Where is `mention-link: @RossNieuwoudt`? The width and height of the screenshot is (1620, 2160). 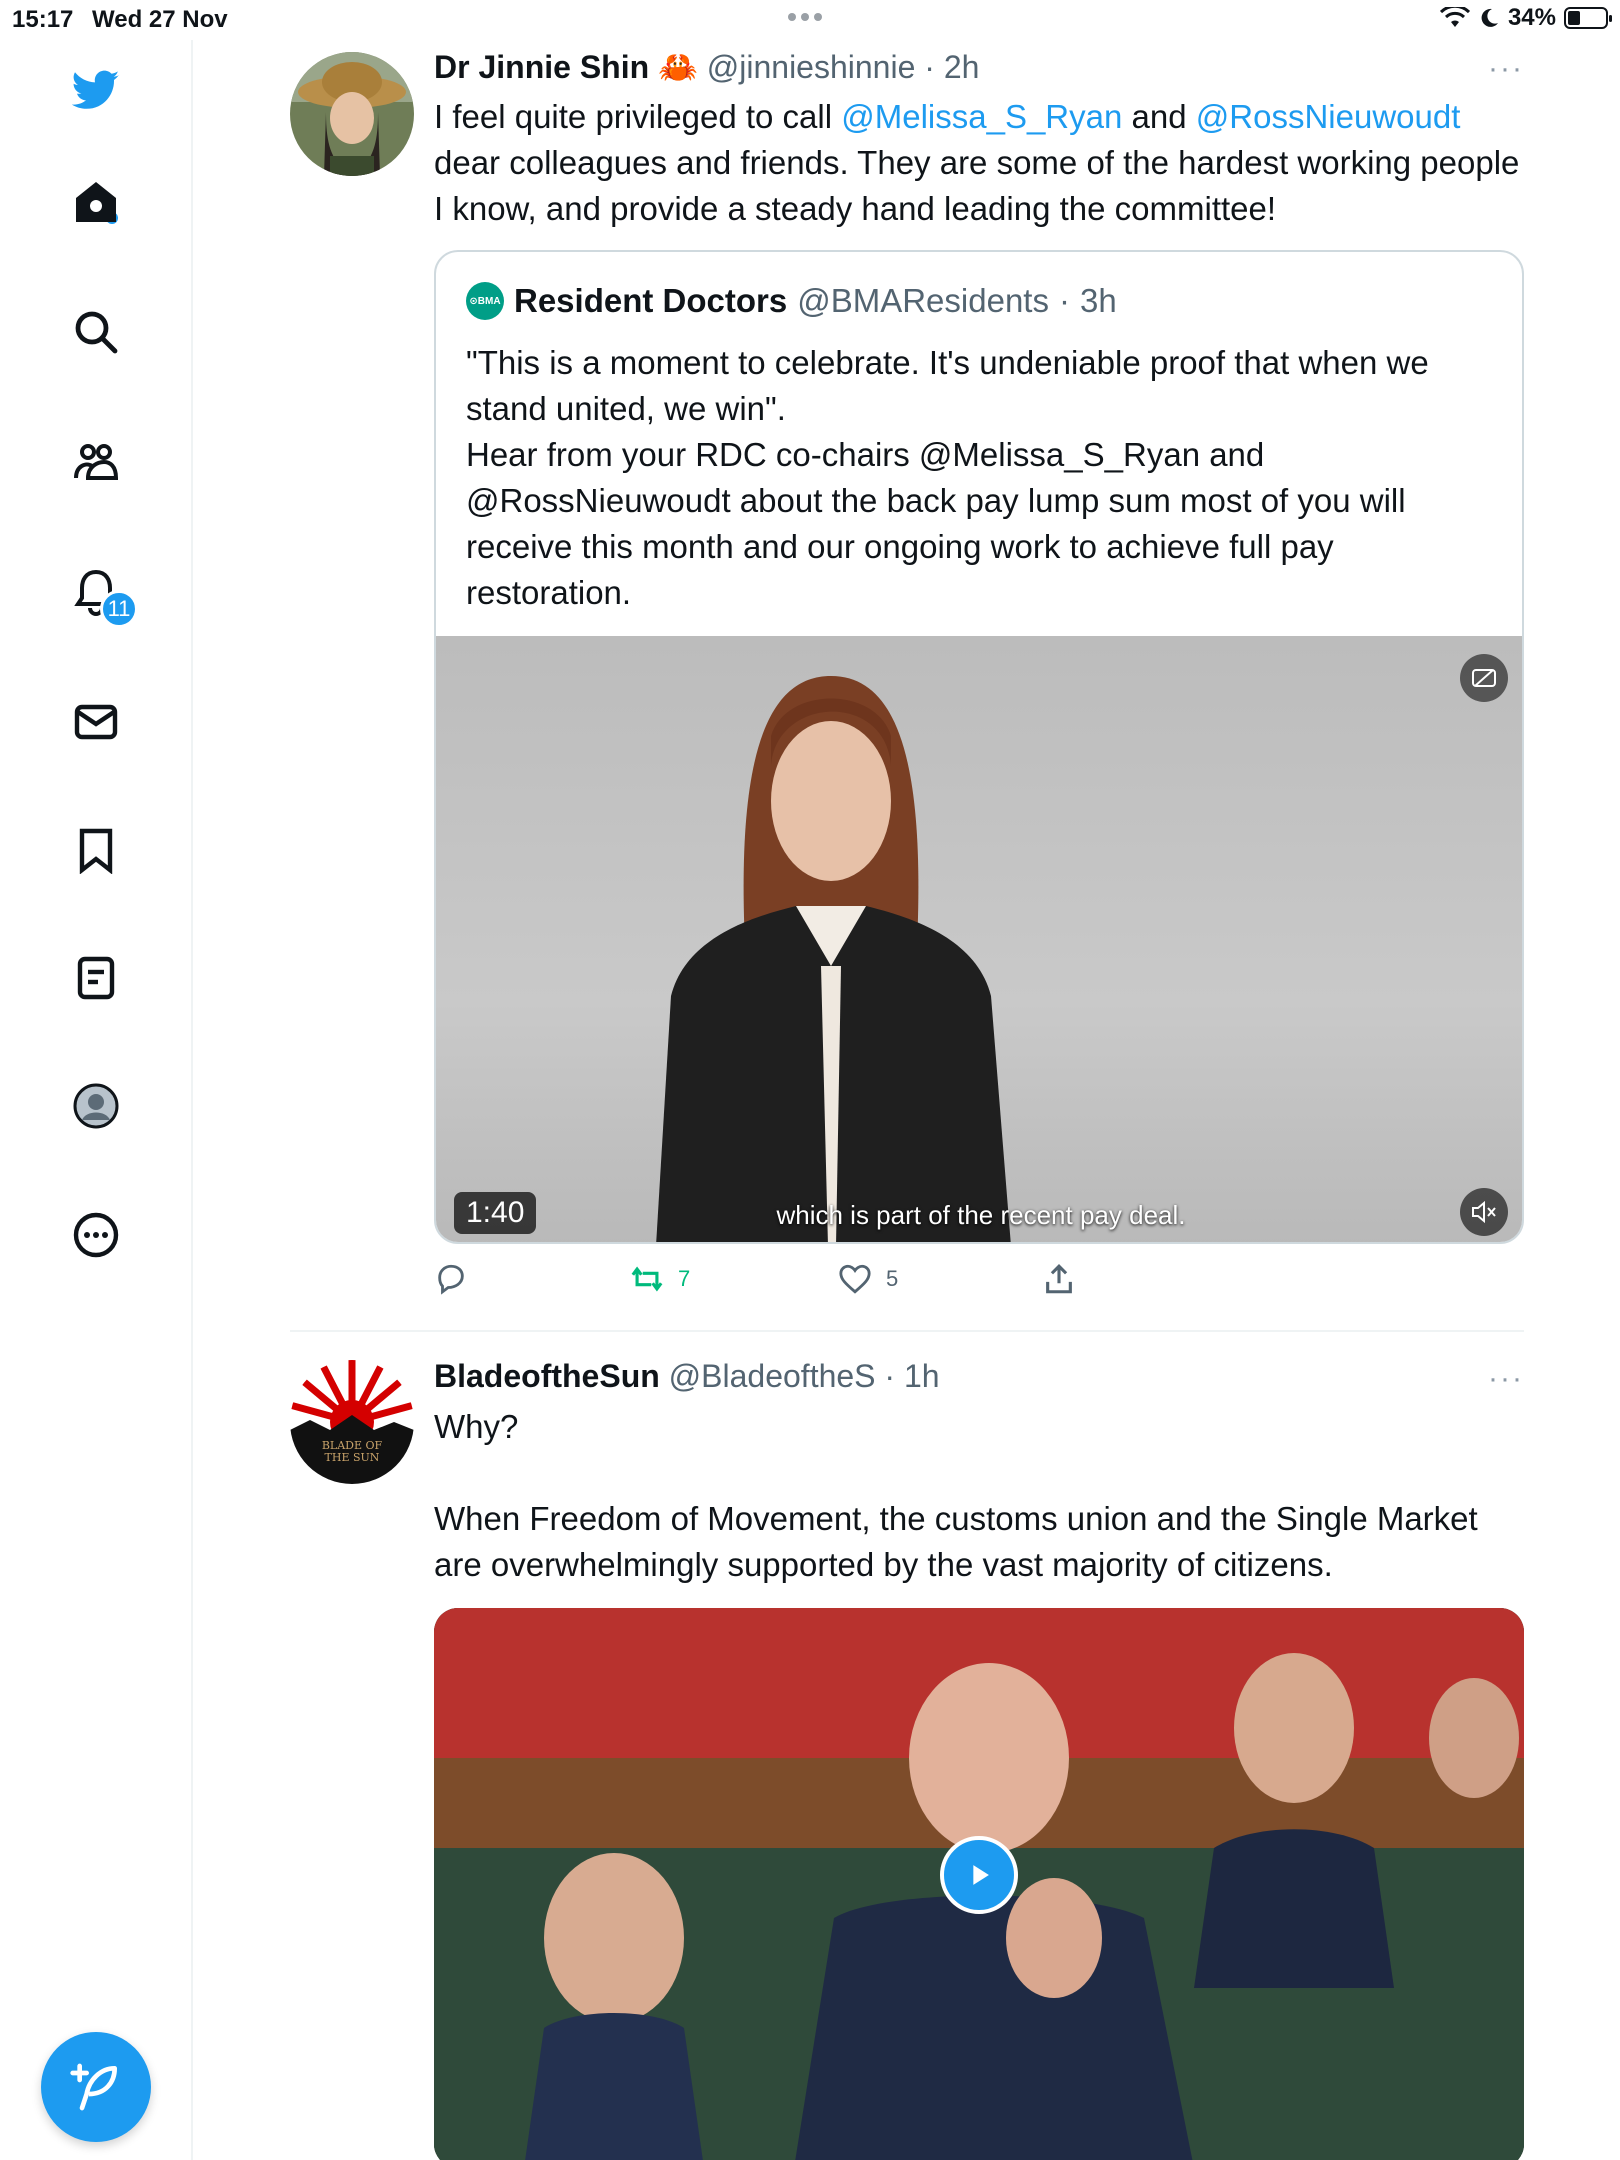 mention-link: @RossNieuwoudt is located at coordinates (1328, 116).